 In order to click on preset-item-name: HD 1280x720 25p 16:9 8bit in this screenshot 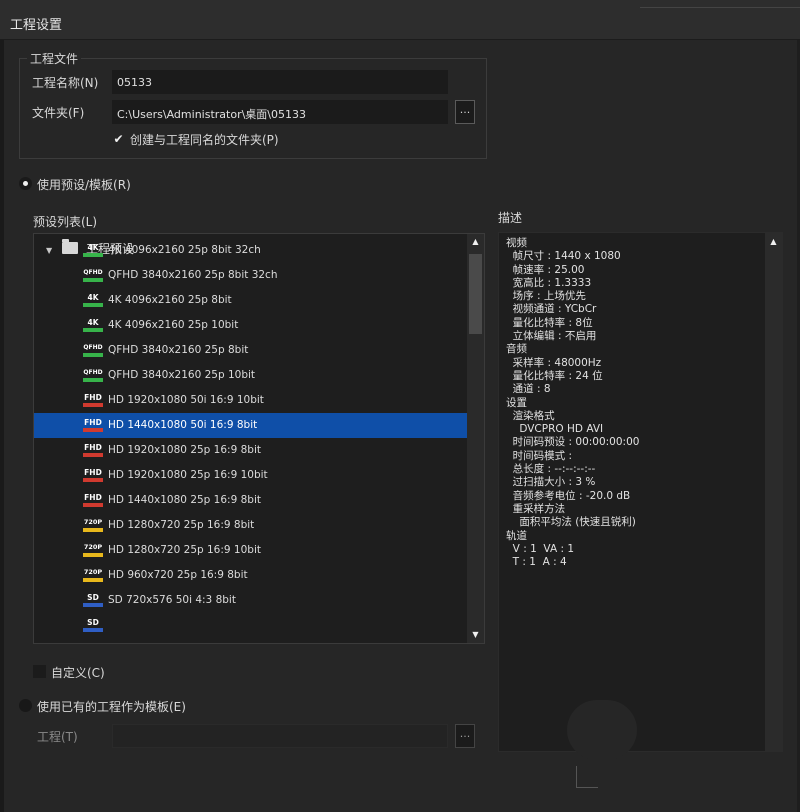, I will do `click(181, 525)`.